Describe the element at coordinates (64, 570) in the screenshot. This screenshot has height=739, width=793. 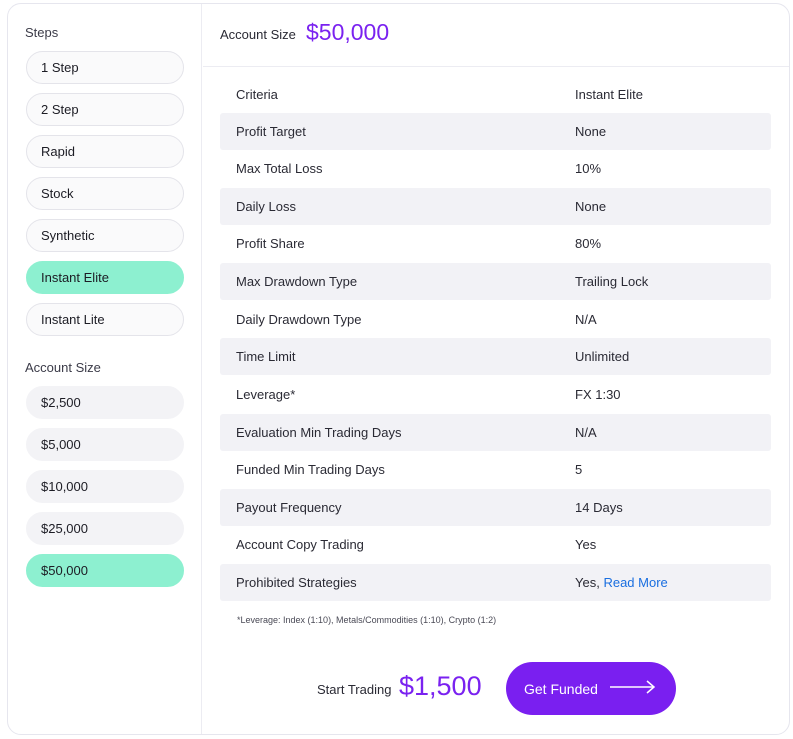
I see `size-option-label: $50,000` at that location.